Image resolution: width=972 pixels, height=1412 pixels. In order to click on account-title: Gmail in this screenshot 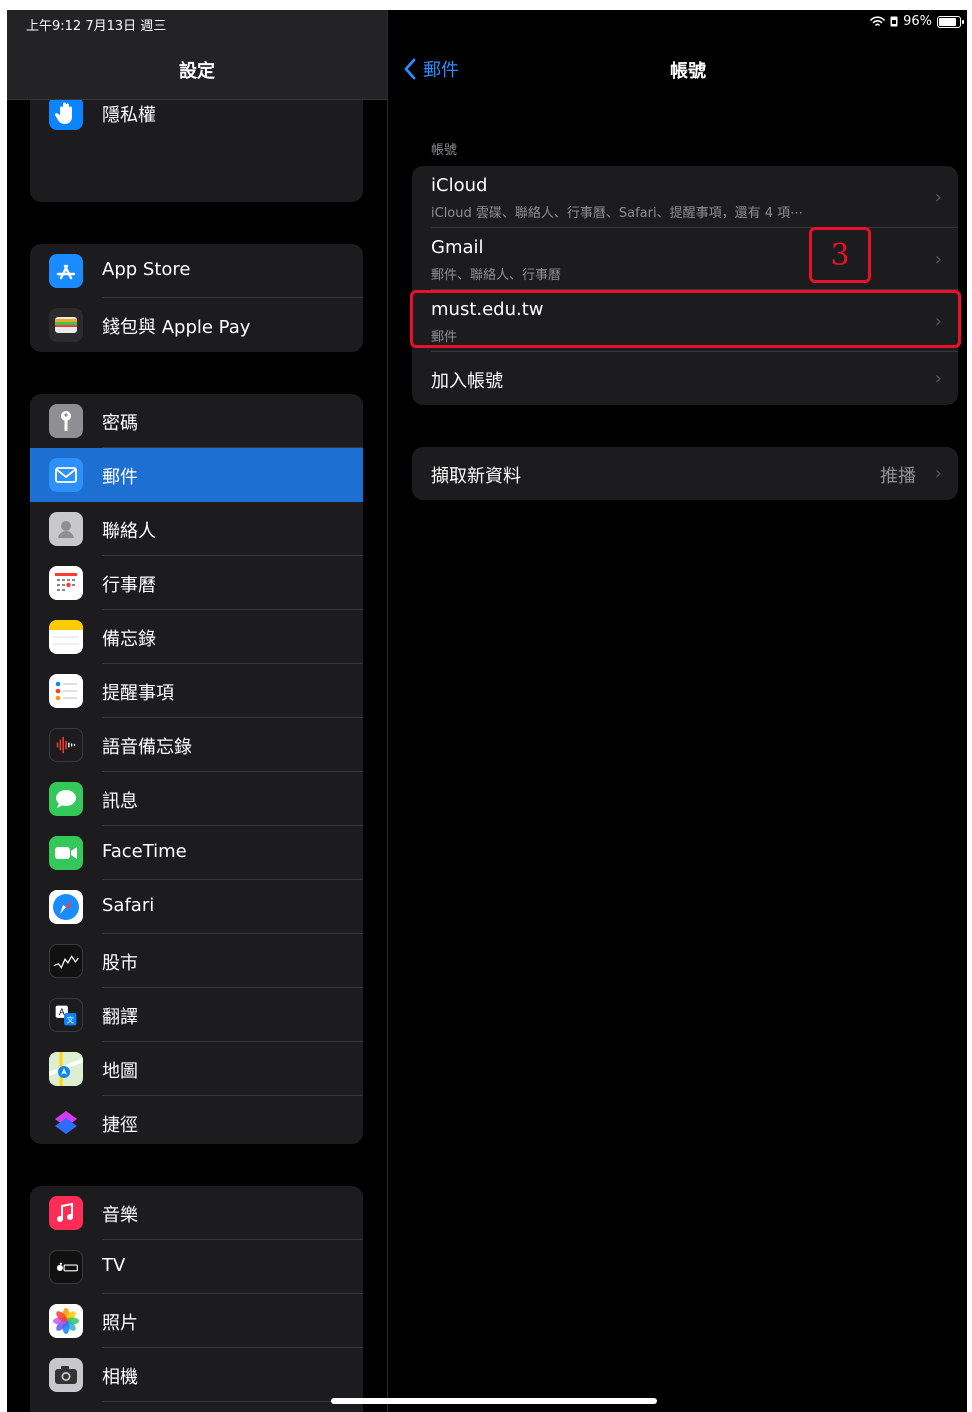, I will do `click(457, 247)`.